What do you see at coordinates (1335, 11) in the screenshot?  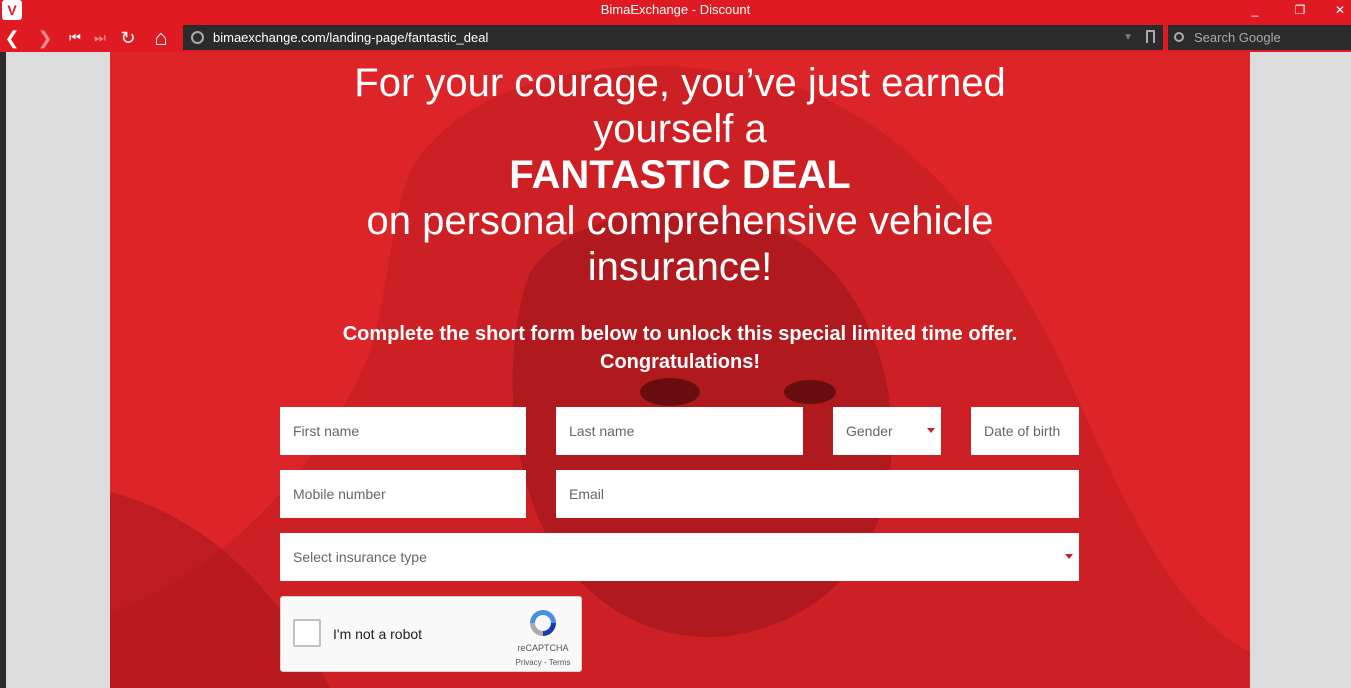 I see `close-button: ✕` at bounding box center [1335, 11].